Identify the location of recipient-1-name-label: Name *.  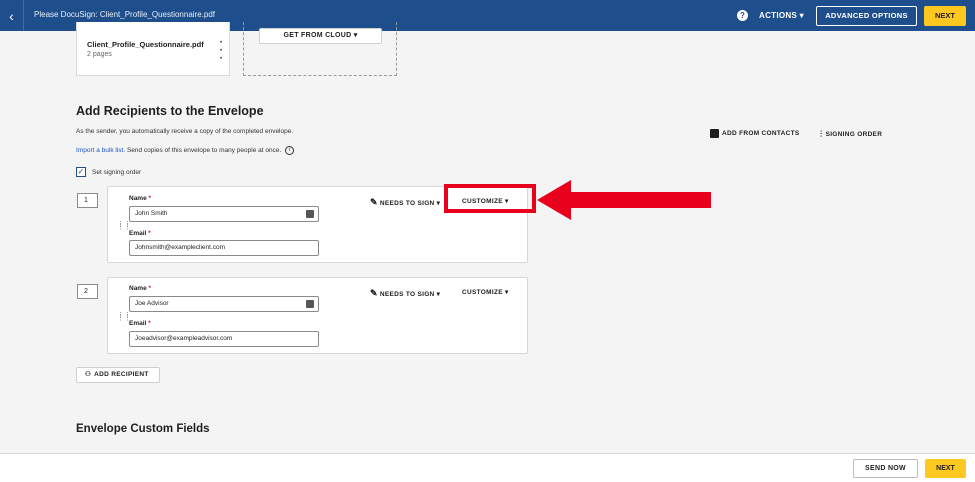
(140, 198).